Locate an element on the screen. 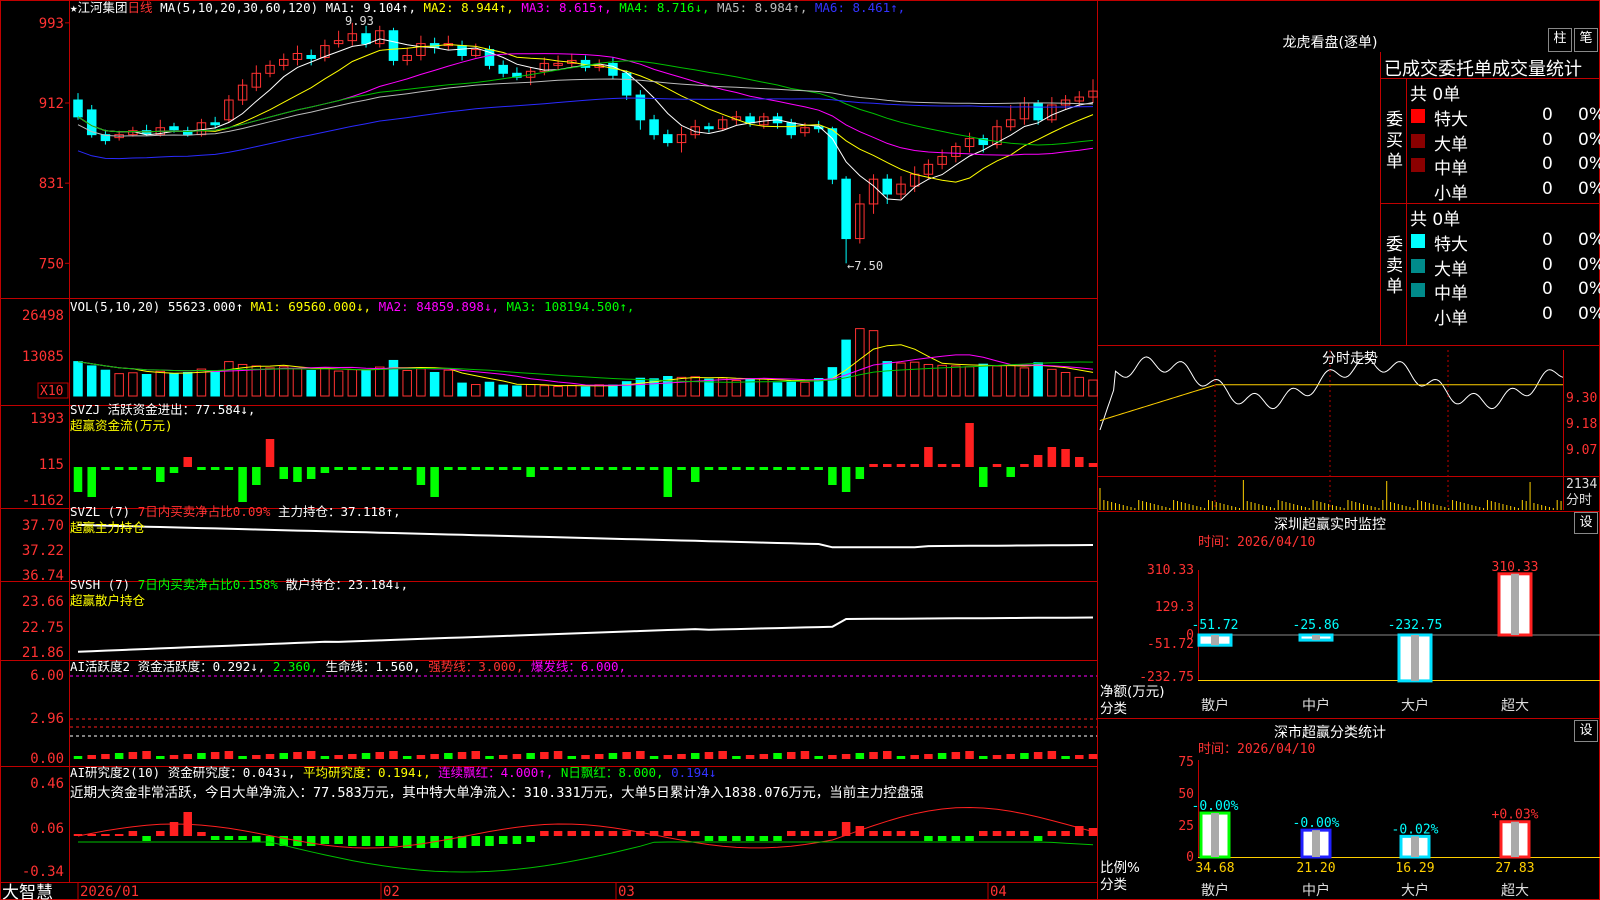  order-type: 特大 is located at coordinates (1451, 120).